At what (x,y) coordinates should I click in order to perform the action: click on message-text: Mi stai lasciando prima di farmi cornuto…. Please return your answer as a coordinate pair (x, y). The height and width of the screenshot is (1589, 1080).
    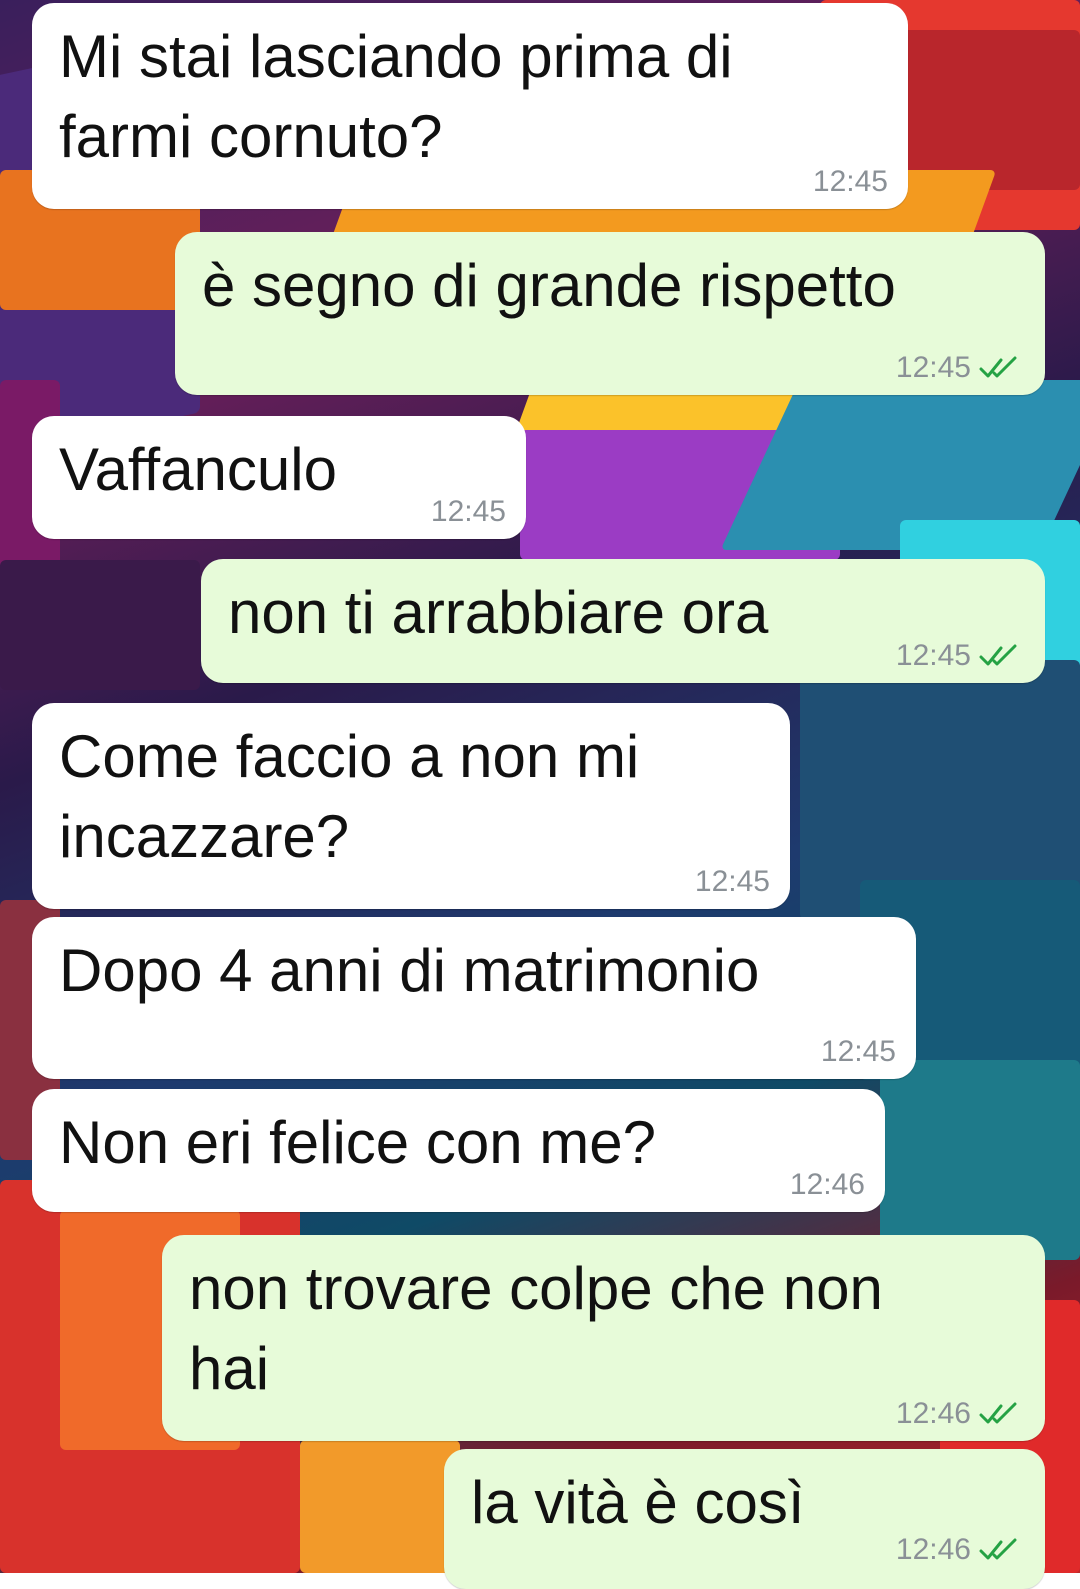
    Looking at the image, I should click on (396, 96).